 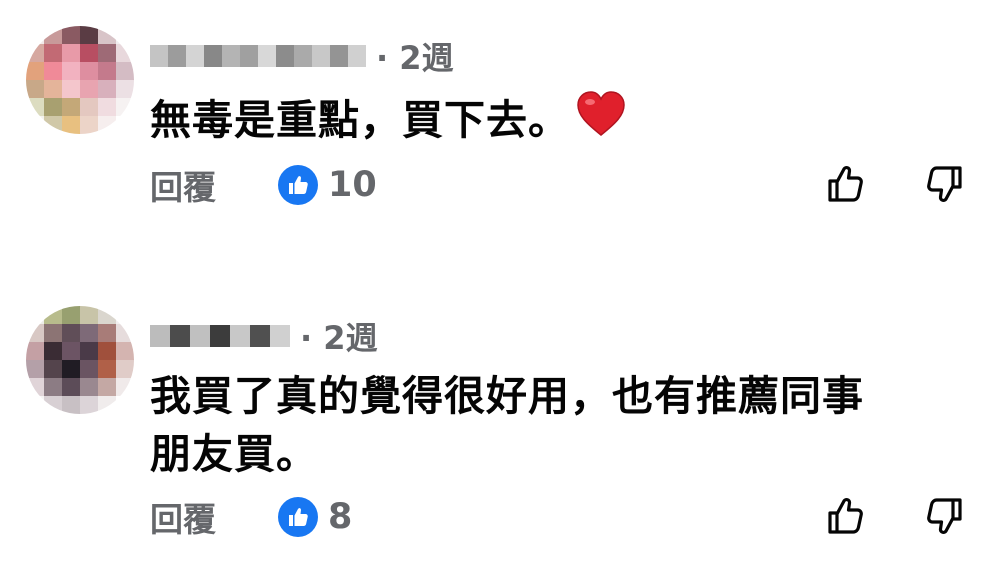 I want to click on like-count: 8, so click(x=340, y=517).